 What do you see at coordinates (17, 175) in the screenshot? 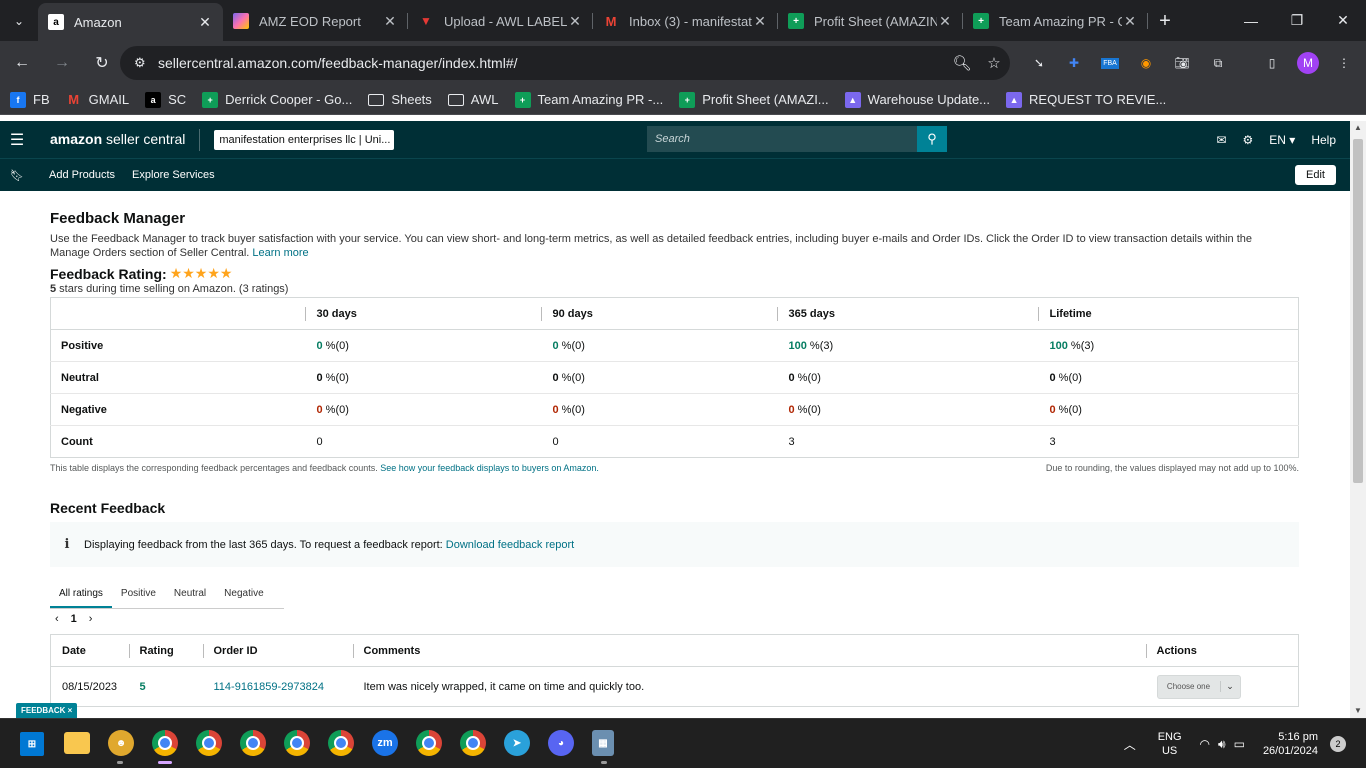
I see `bookmark-icon: 🔖︎` at bounding box center [17, 175].